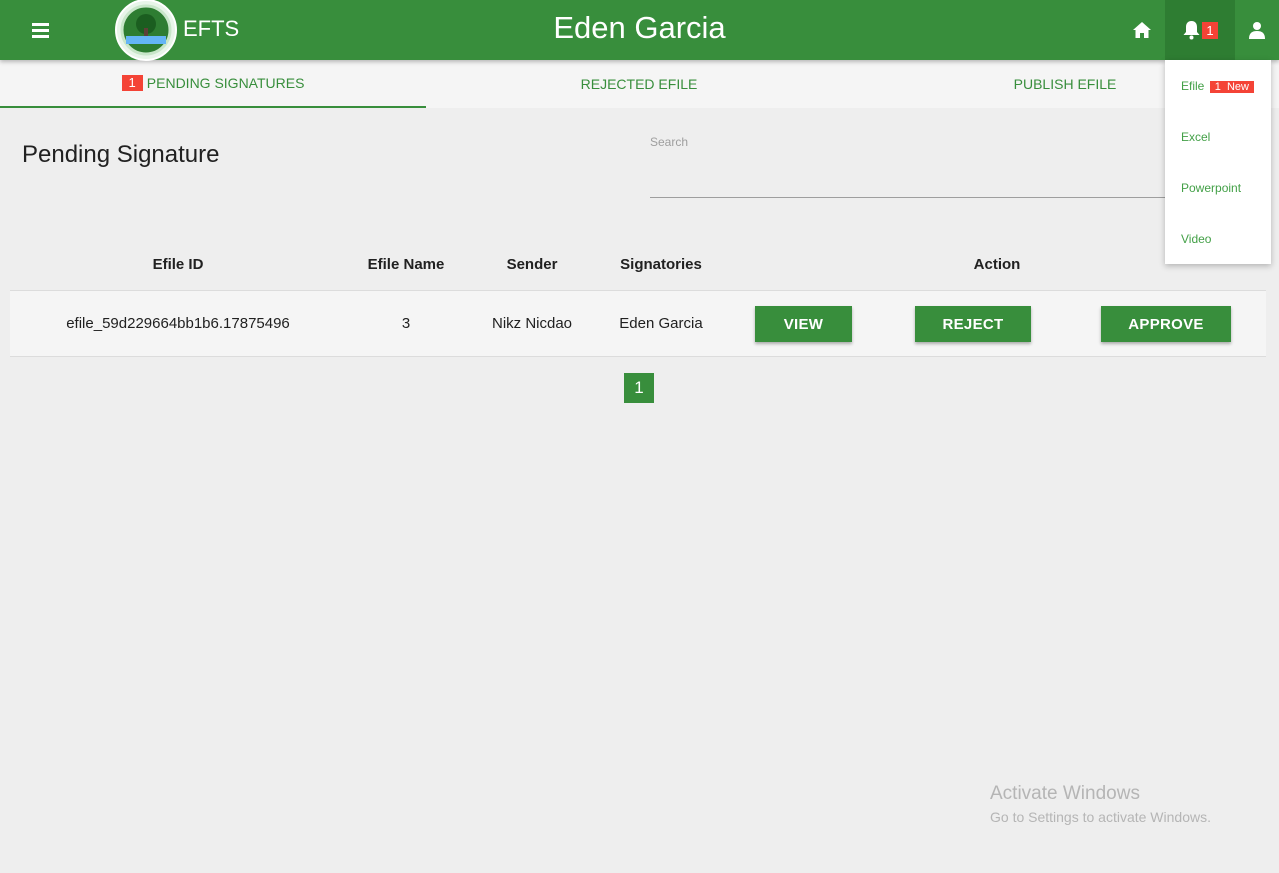 The width and height of the screenshot is (1279, 873). Describe the element at coordinates (1065, 84) in the screenshot. I see `tab-label: PUBLISH EFILE` at that location.